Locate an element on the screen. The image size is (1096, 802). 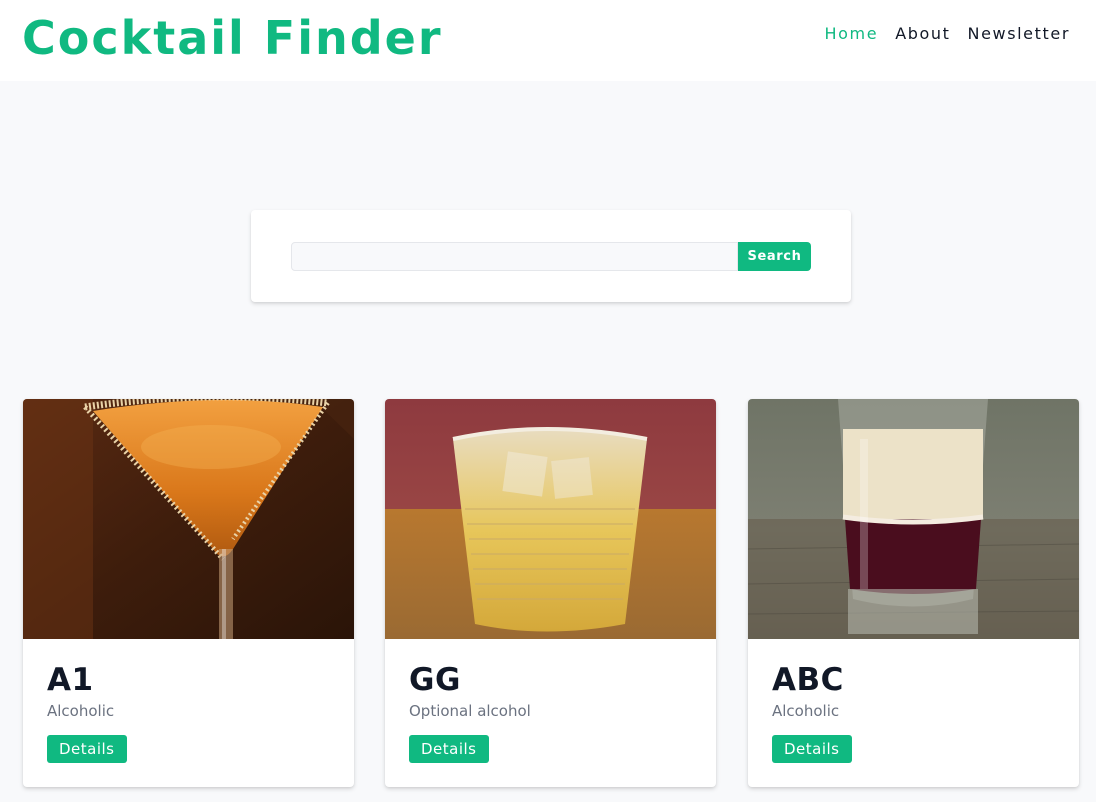
cocktail-name: ABC is located at coordinates (808, 680).